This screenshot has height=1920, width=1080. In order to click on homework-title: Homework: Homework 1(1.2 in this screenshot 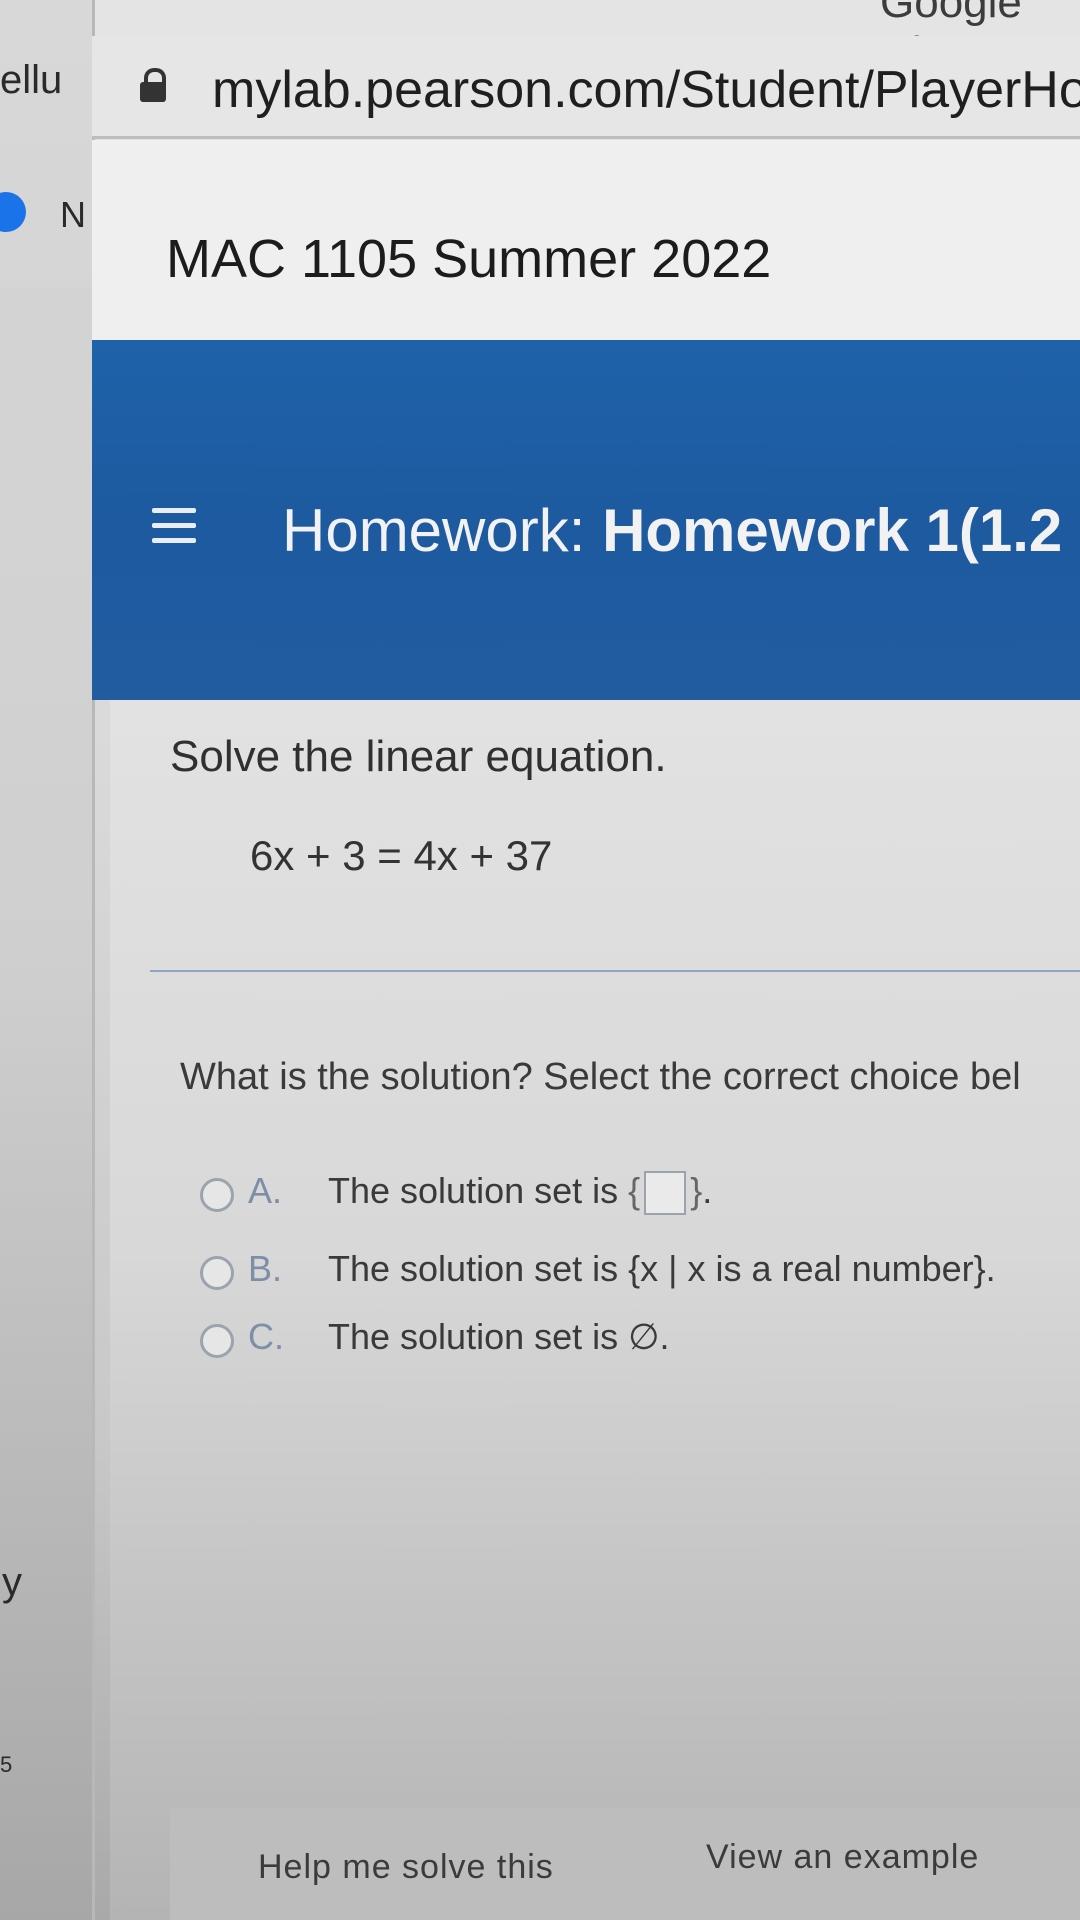, I will do `click(672, 530)`.